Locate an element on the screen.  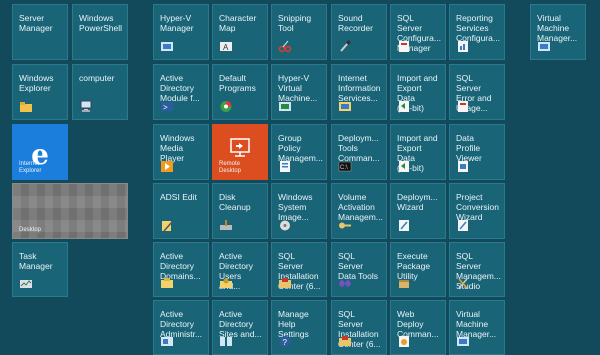
data-tools-icon is located at coordinates (345, 283).